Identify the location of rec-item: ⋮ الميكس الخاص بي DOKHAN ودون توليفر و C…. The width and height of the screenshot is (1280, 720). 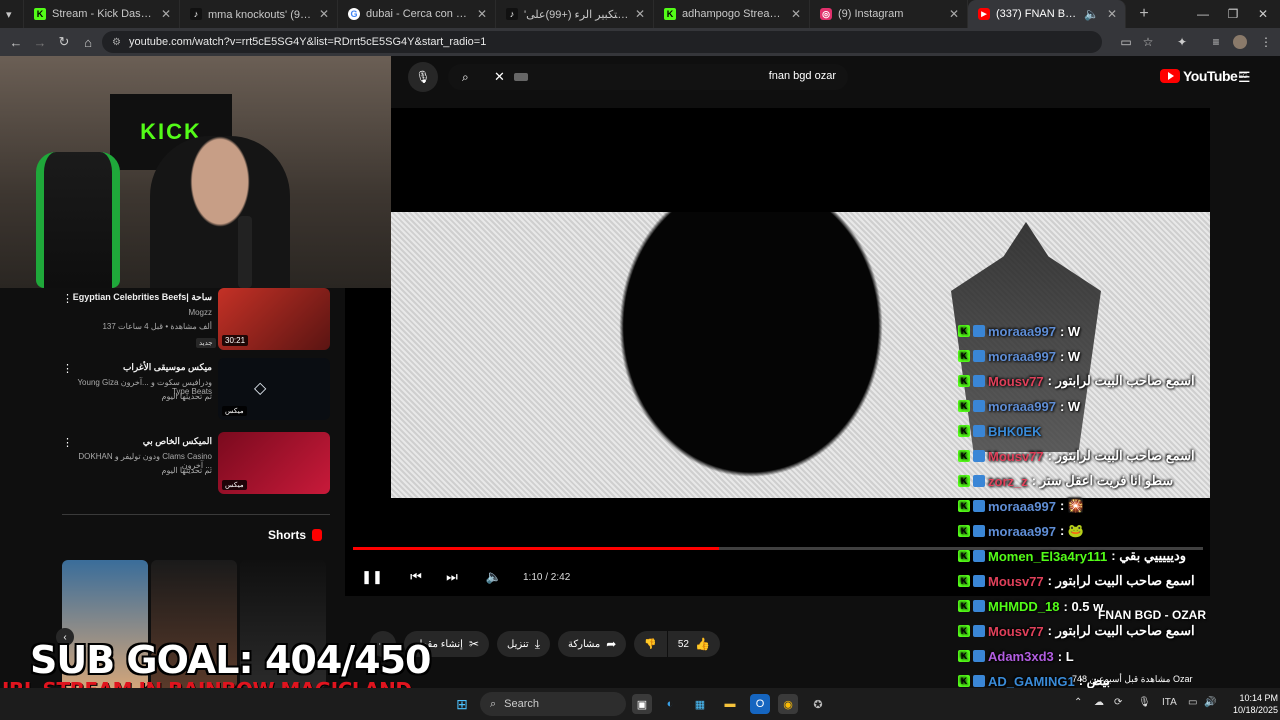
(194, 465).